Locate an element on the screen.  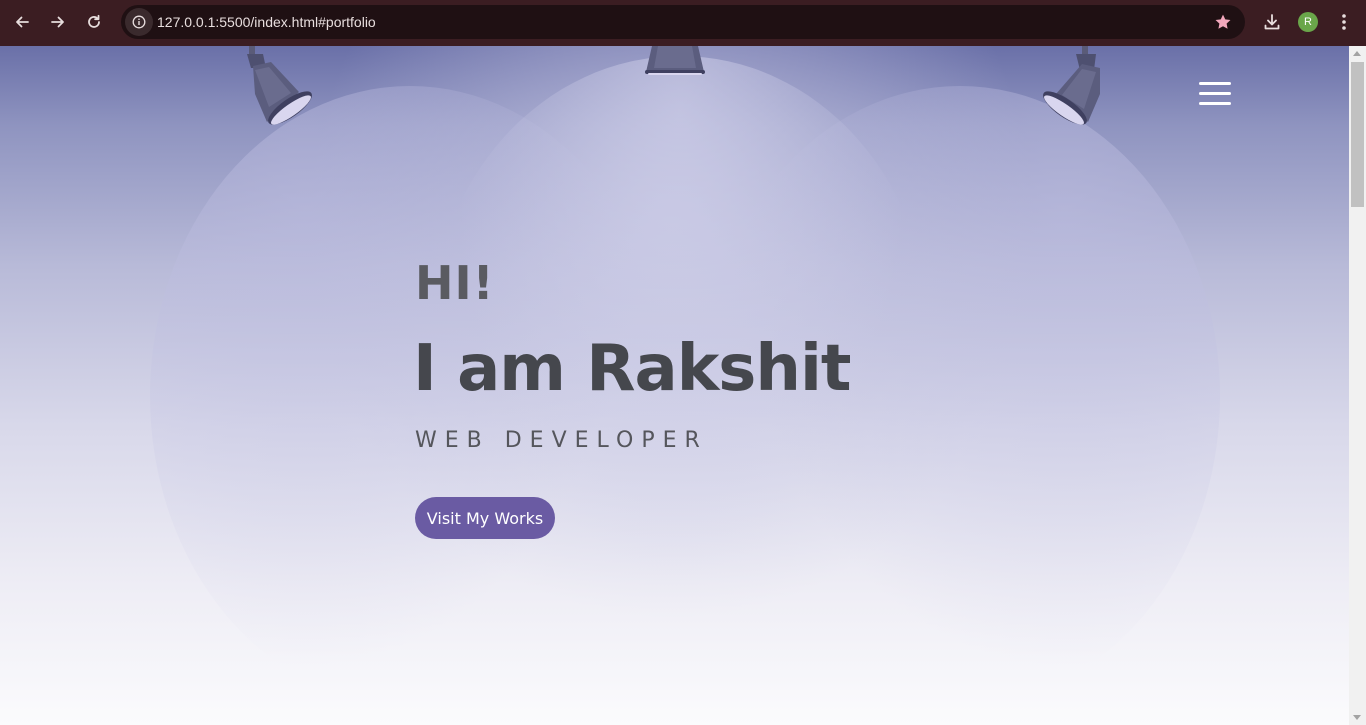
hero-greeting: HI! is located at coordinates (455, 283).